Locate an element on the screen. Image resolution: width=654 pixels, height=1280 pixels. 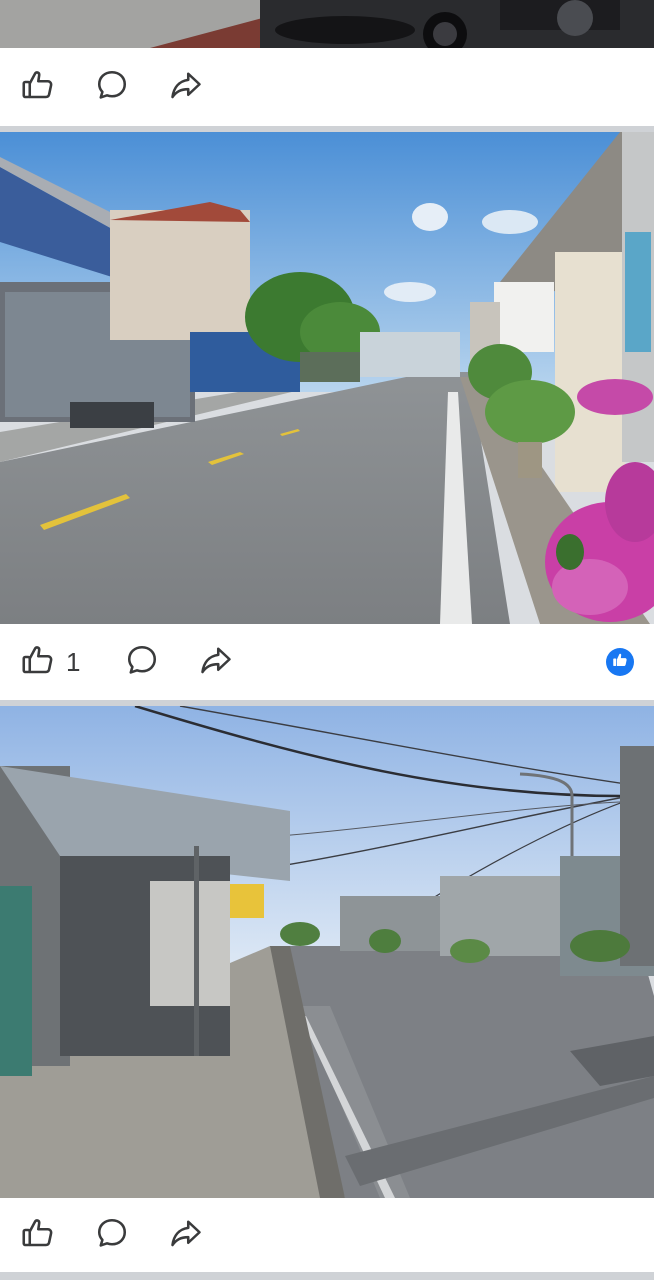
post-2-like-count: 1 is located at coordinates (73, 662).